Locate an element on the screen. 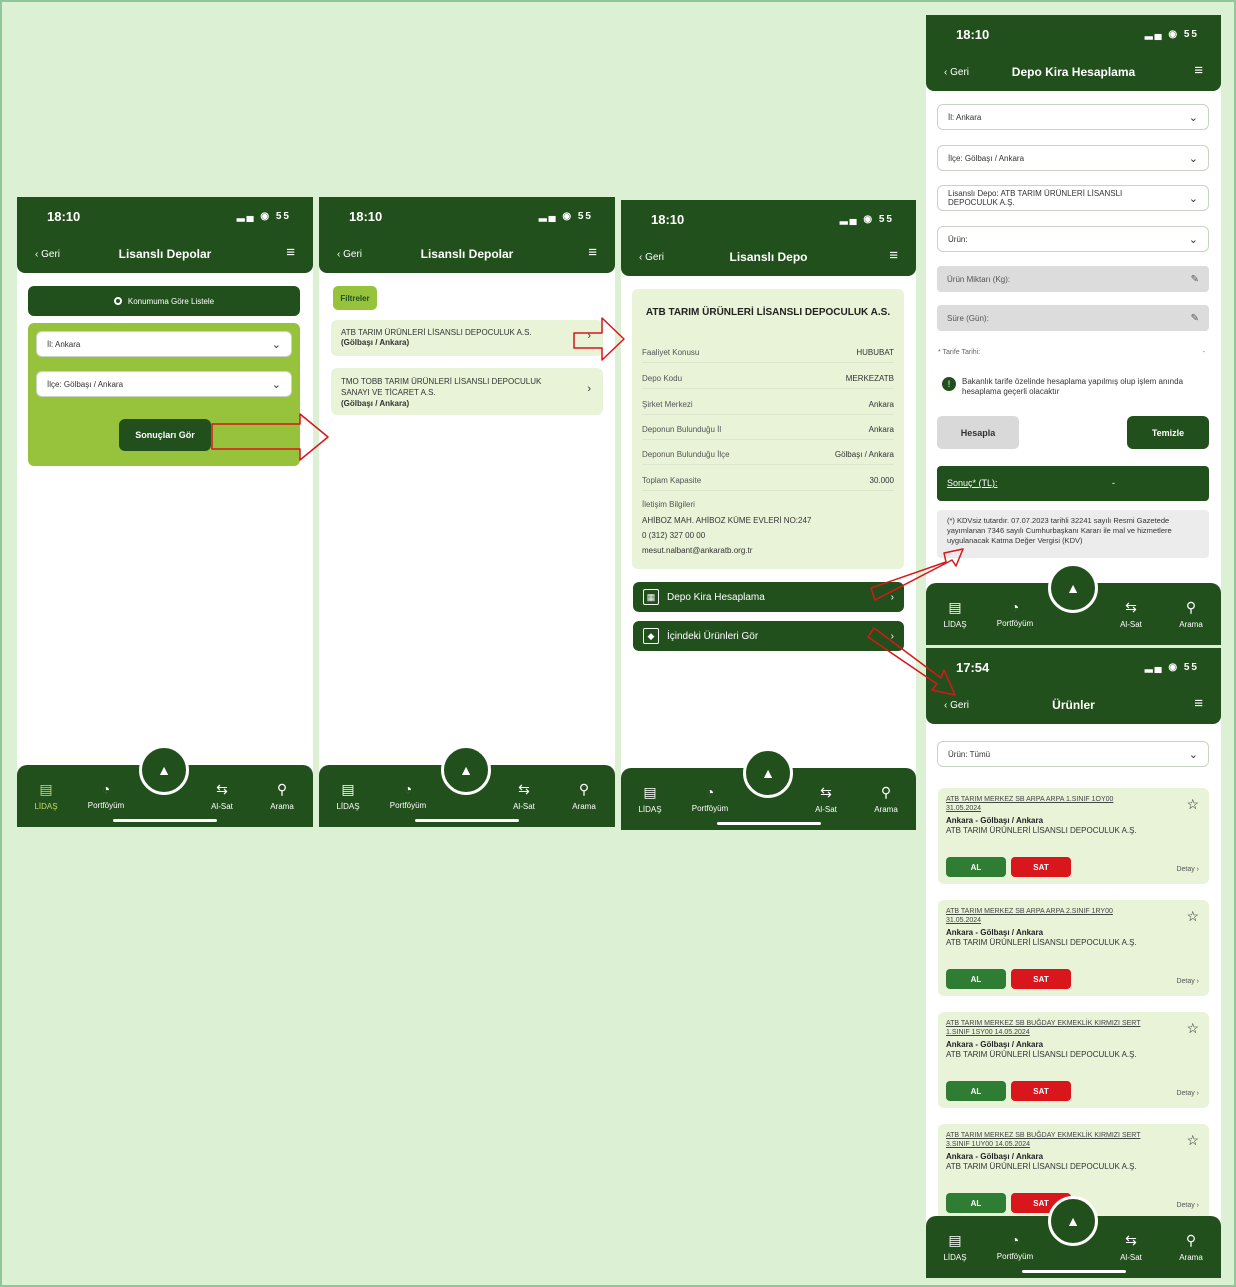 This screenshot has height=1287, width=1236. chevron-right-icon: › is located at coordinates (589, 389).